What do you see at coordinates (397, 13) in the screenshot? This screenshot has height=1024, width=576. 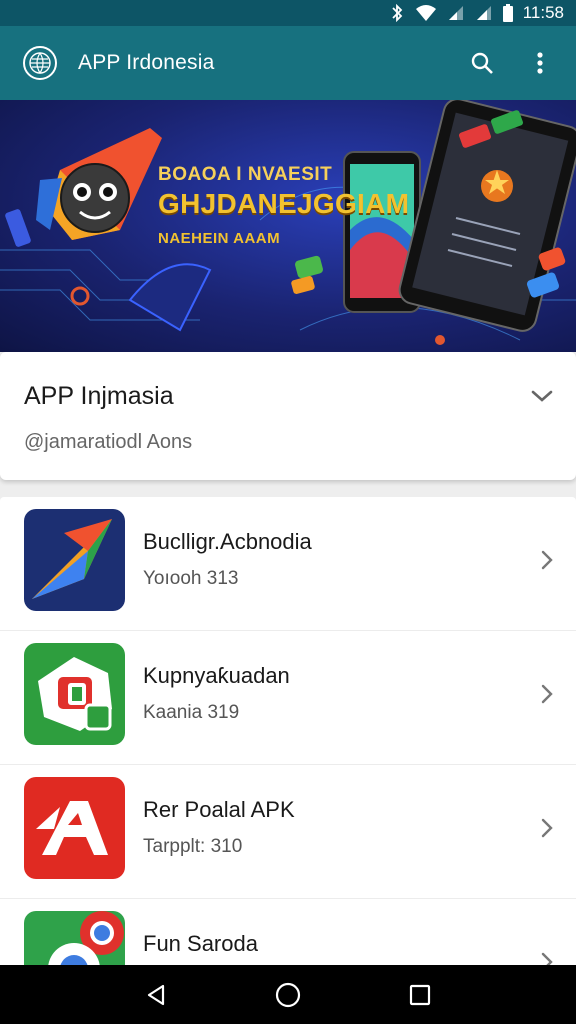 I see `bluetooth-icon` at bounding box center [397, 13].